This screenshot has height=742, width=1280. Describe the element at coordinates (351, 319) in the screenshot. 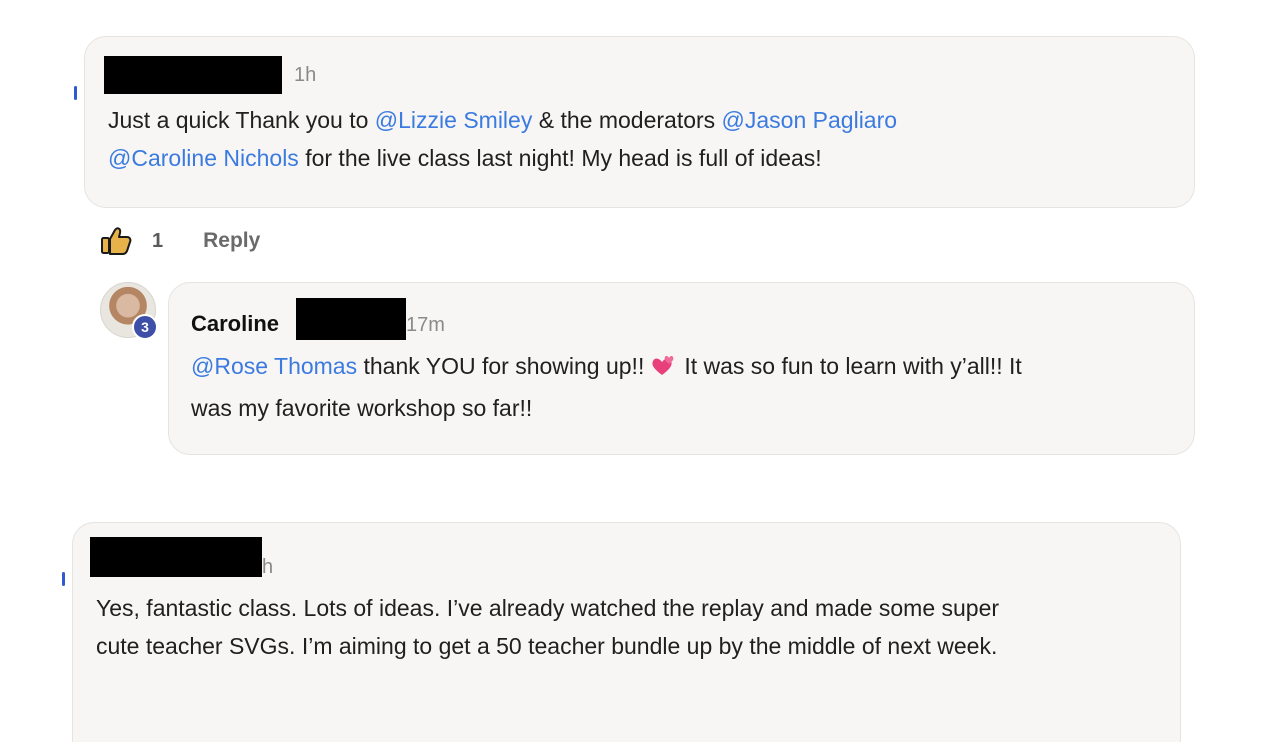

I see `redacted-author-surname` at that location.